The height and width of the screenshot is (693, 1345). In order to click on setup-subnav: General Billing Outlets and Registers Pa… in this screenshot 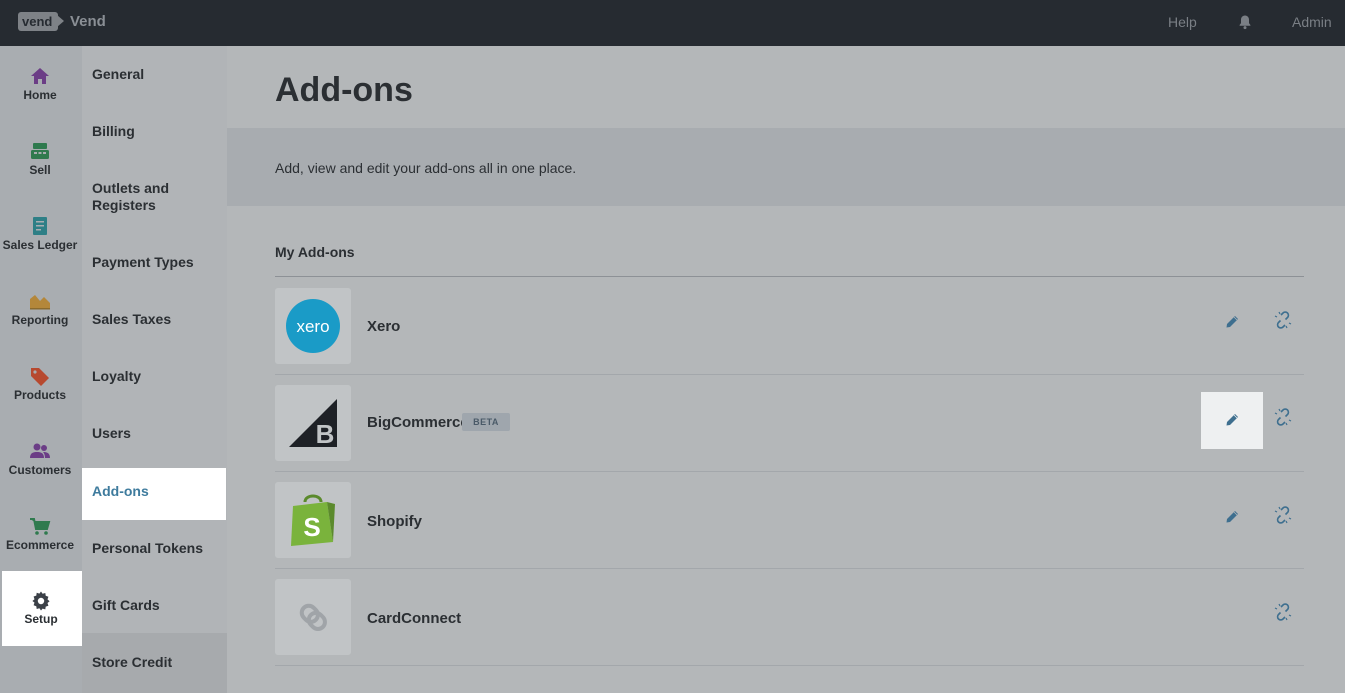, I will do `click(154, 369)`.